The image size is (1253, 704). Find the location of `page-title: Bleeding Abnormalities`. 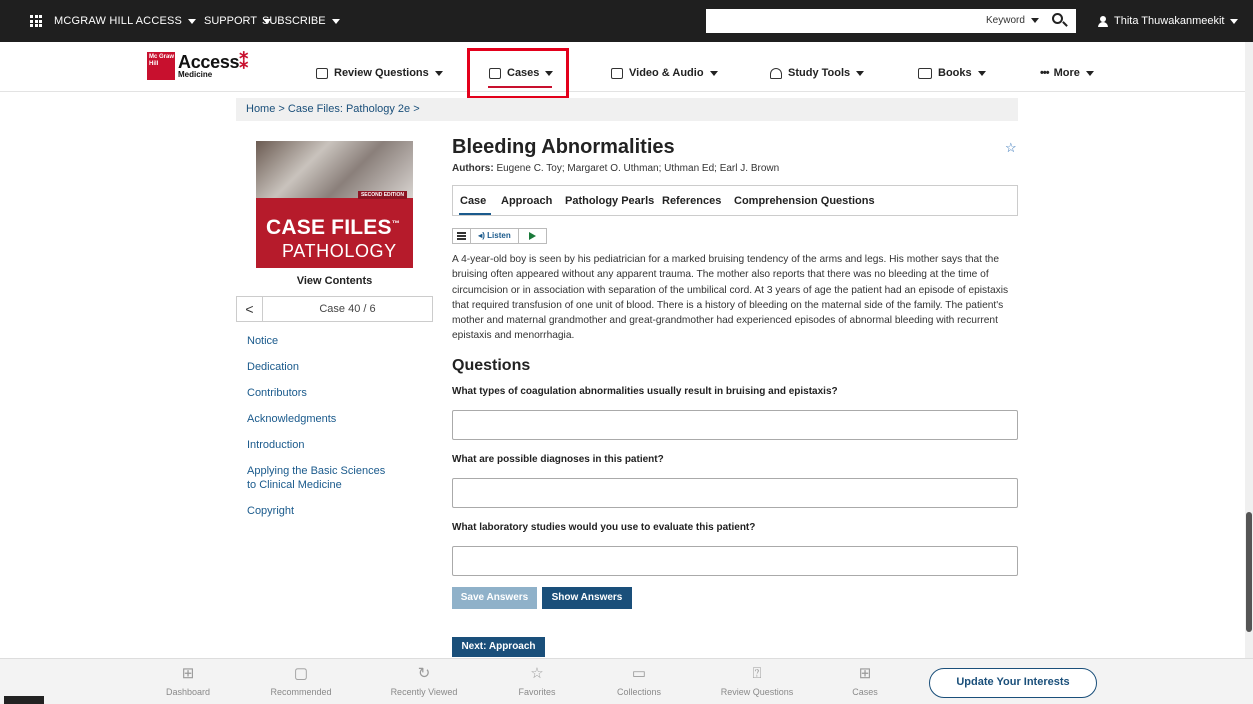

page-title: Bleeding Abnormalities is located at coordinates (563, 147).